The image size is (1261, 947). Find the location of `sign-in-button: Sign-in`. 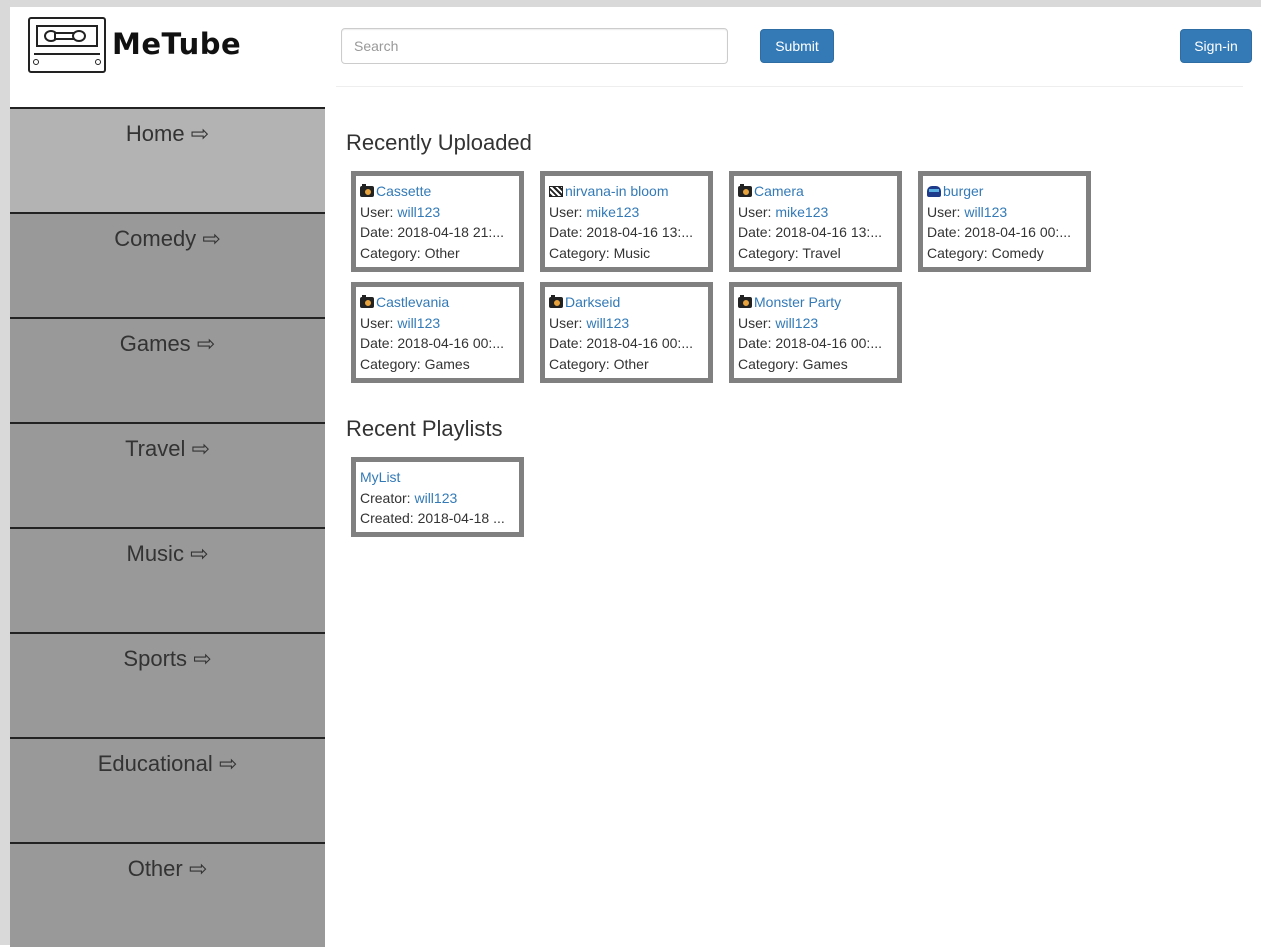

sign-in-button: Sign-in is located at coordinates (1216, 46).